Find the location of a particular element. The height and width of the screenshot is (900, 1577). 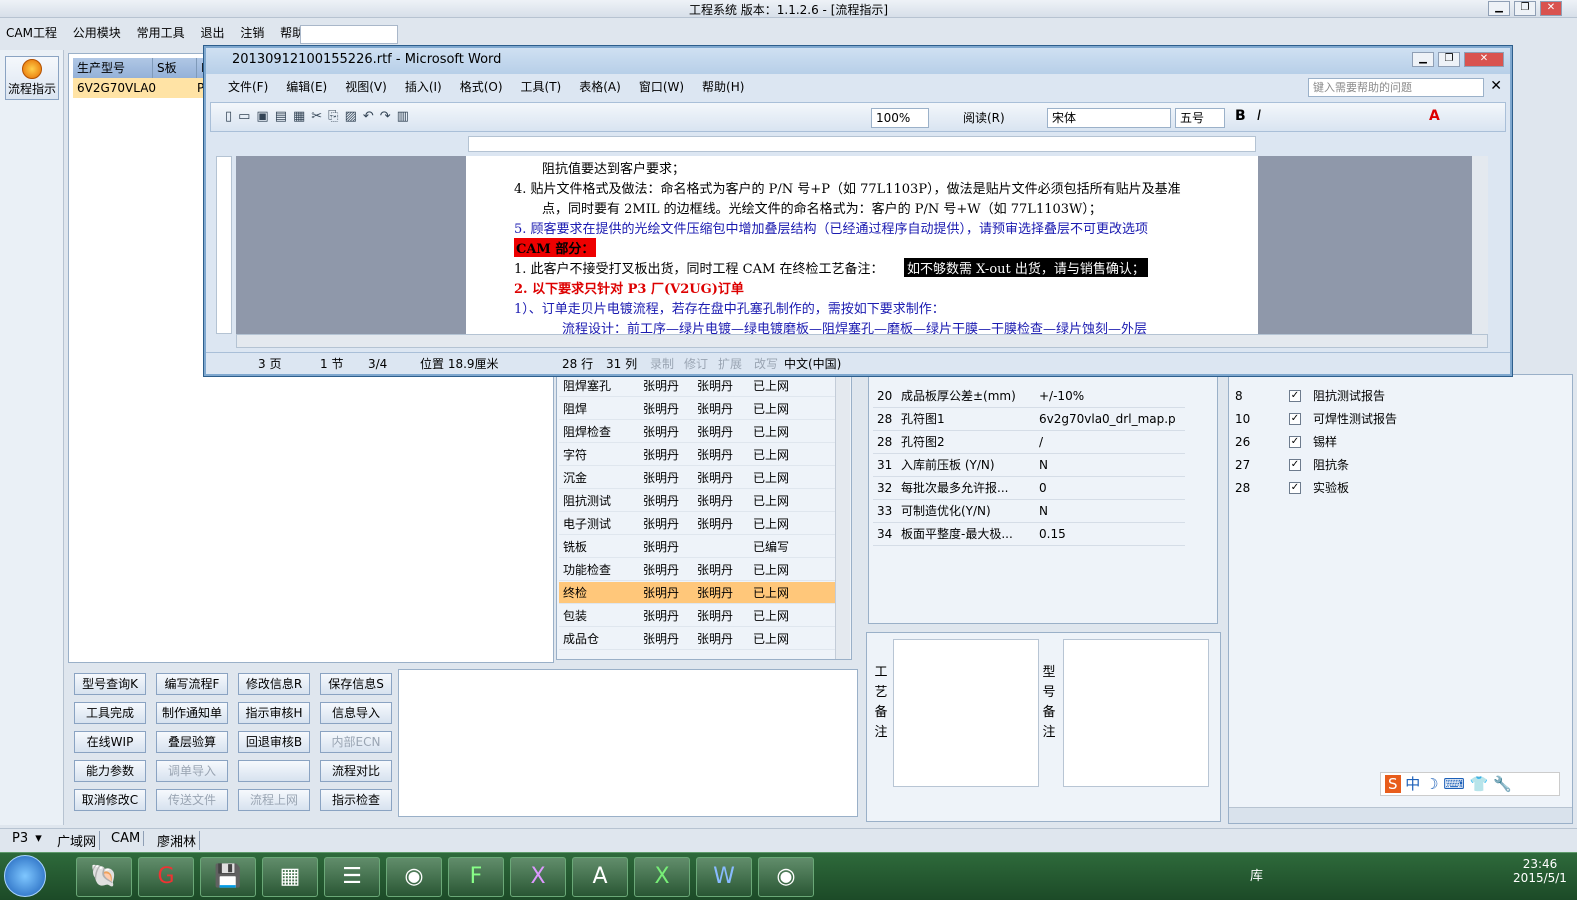

action-button: 信息导入 is located at coordinates (356, 713).